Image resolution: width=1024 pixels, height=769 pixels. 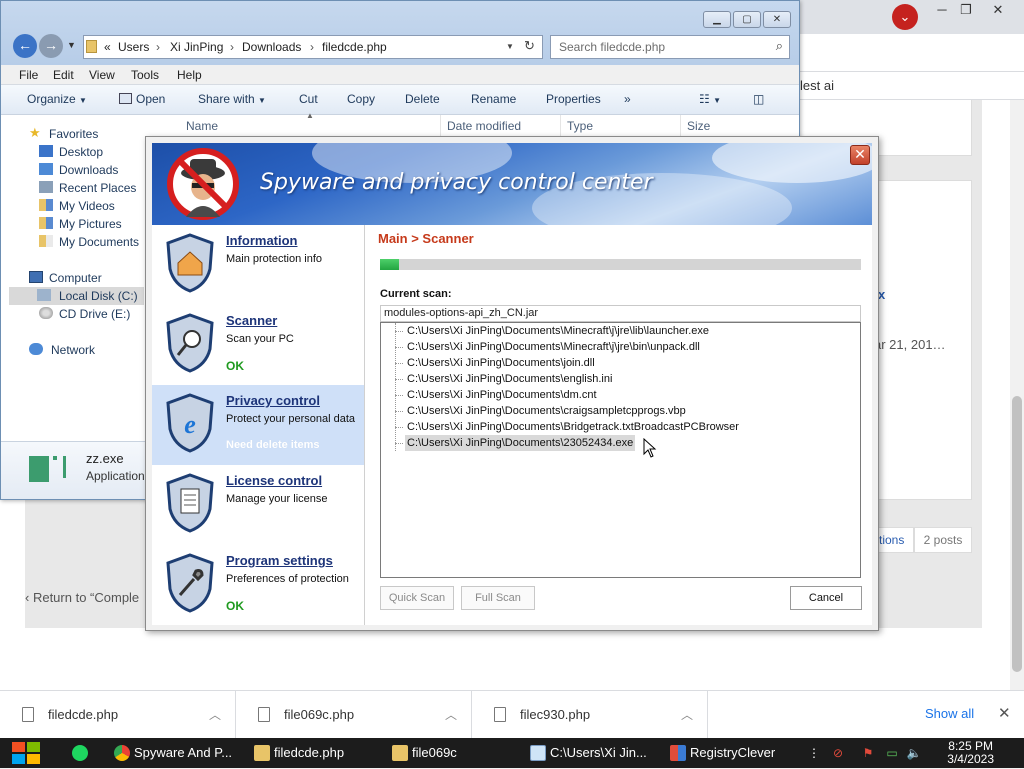 I want to click on show-all-link: Show all, so click(x=949, y=713).